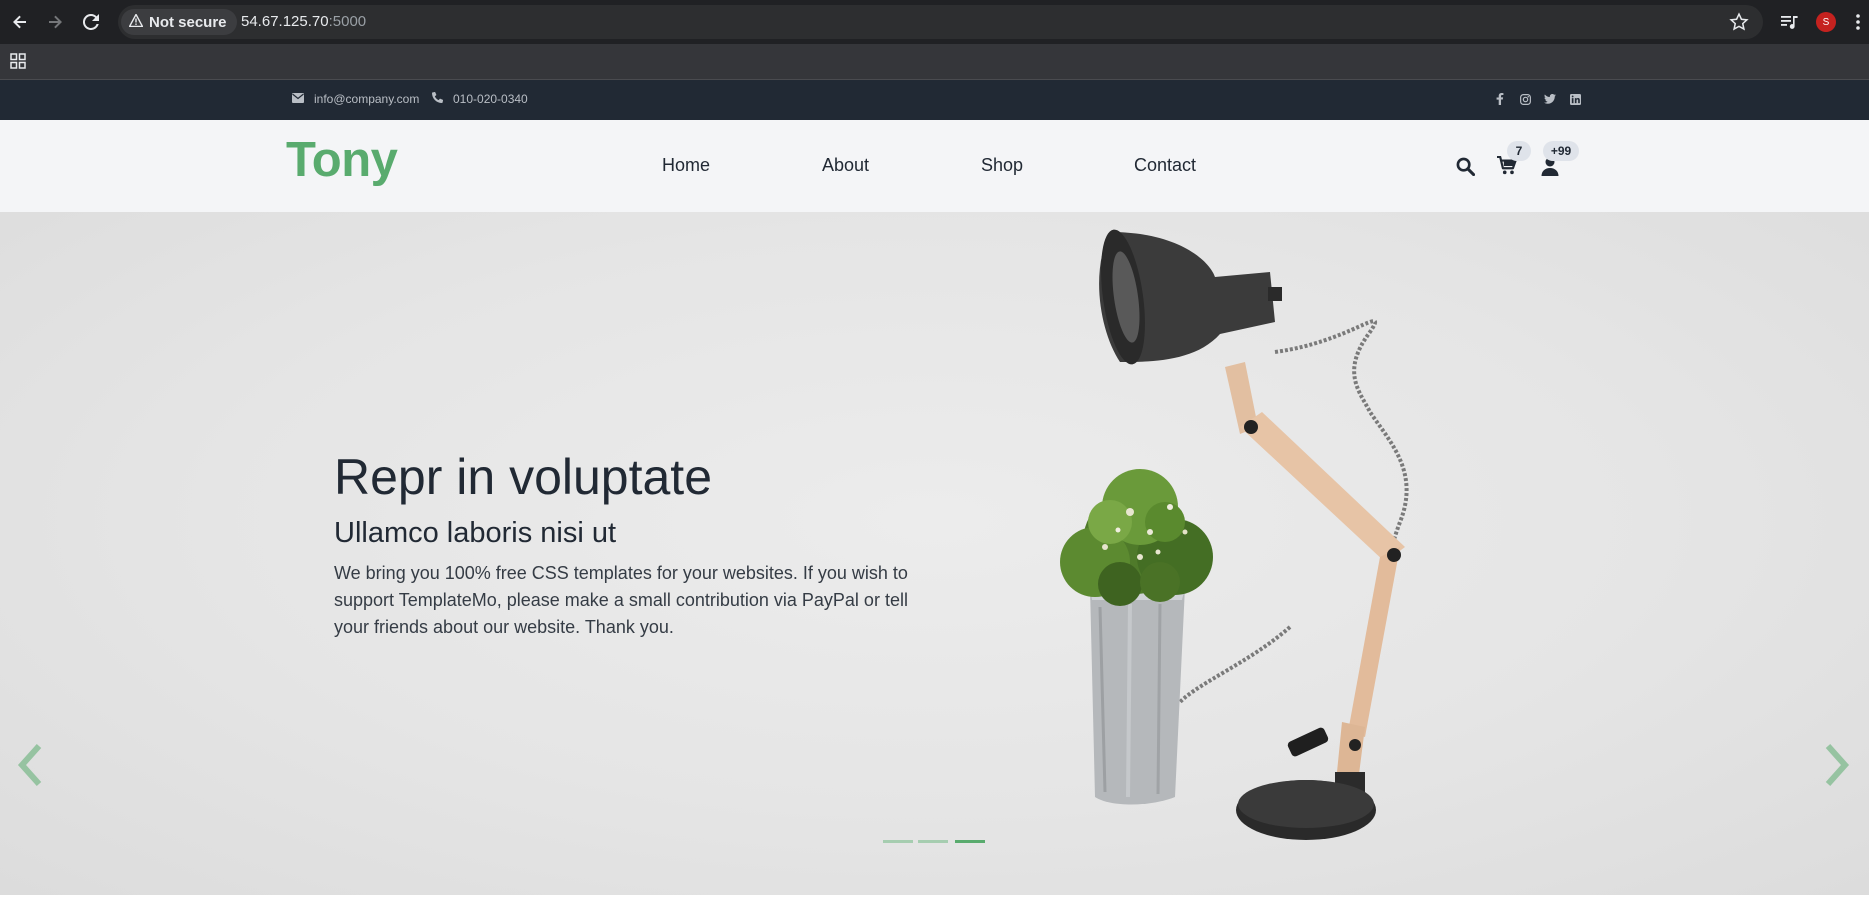 This screenshot has height=902, width=1869. I want to click on security-chip: Not secure, so click(179, 22).